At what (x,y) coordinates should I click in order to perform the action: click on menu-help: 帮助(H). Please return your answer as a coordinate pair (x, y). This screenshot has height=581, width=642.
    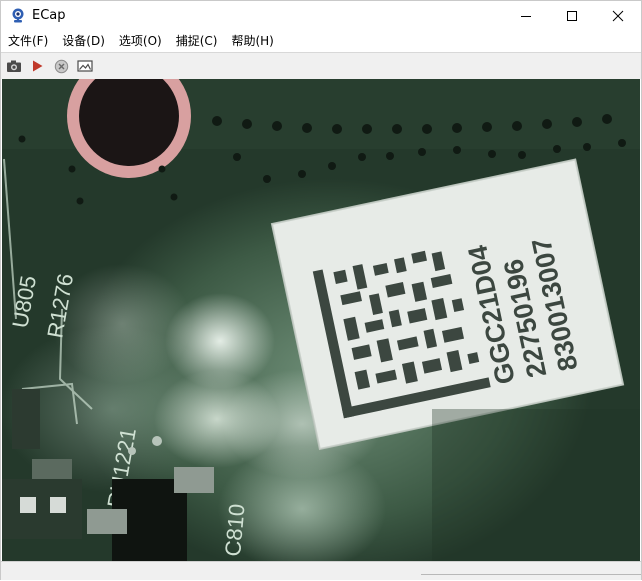
    Looking at the image, I should click on (252, 41).